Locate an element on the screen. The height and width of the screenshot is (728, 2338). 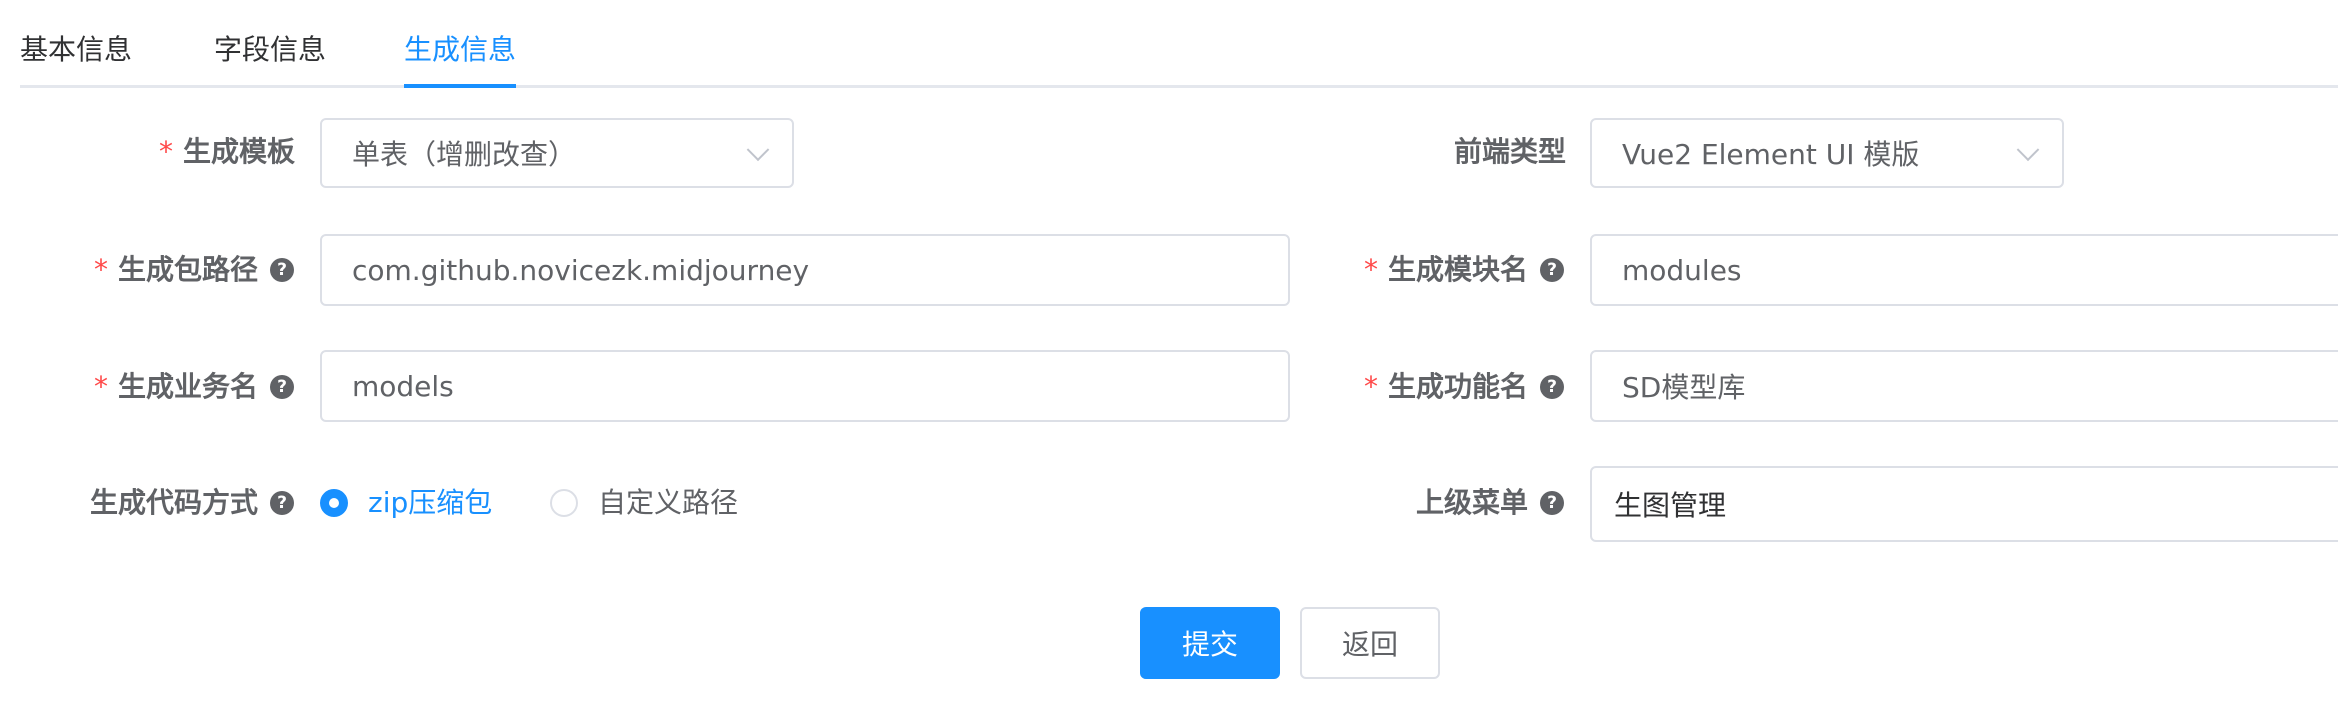
package-name-label: * 生成包路径? is located at coordinates (194, 270).